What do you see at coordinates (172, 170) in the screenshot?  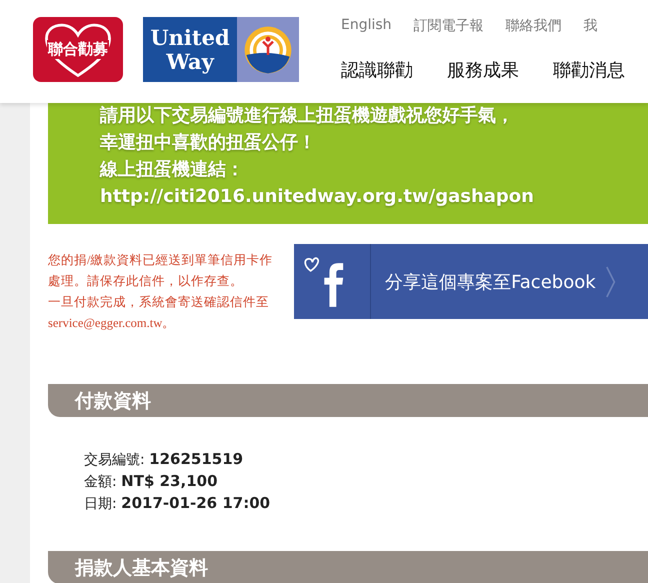 I see `notice-text: 線上扭蛋機連結：` at bounding box center [172, 170].